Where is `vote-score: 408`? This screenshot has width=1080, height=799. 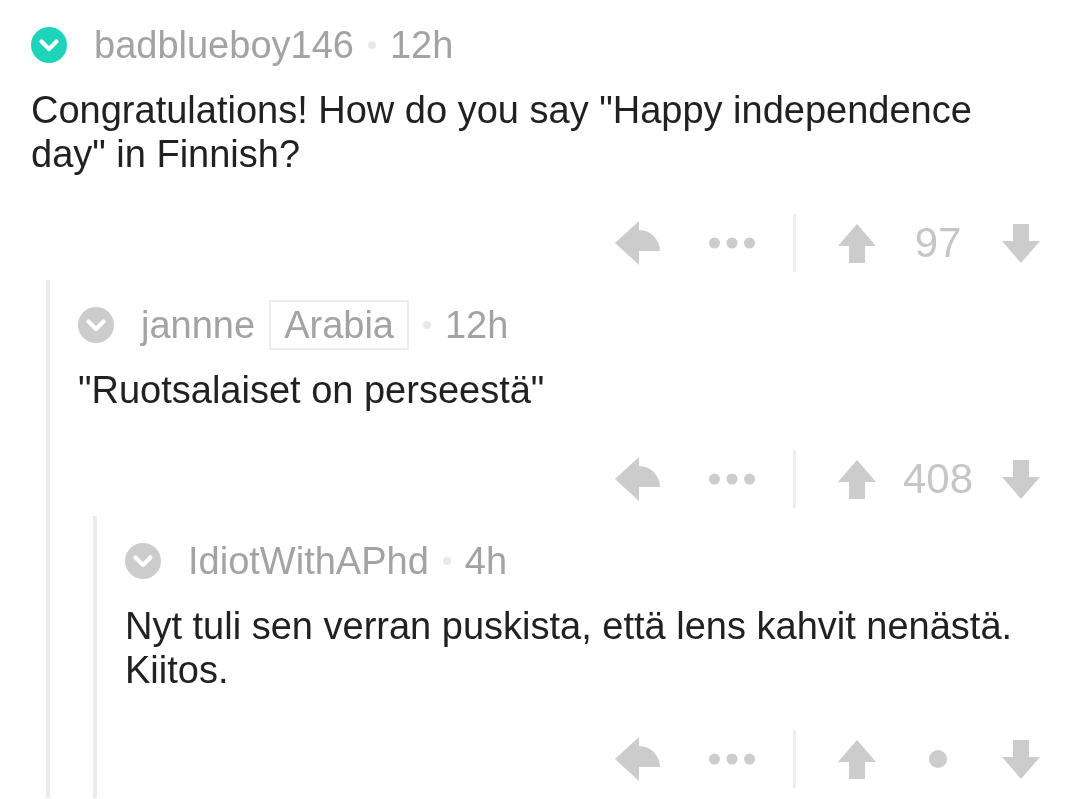 vote-score: 408 is located at coordinates (938, 479).